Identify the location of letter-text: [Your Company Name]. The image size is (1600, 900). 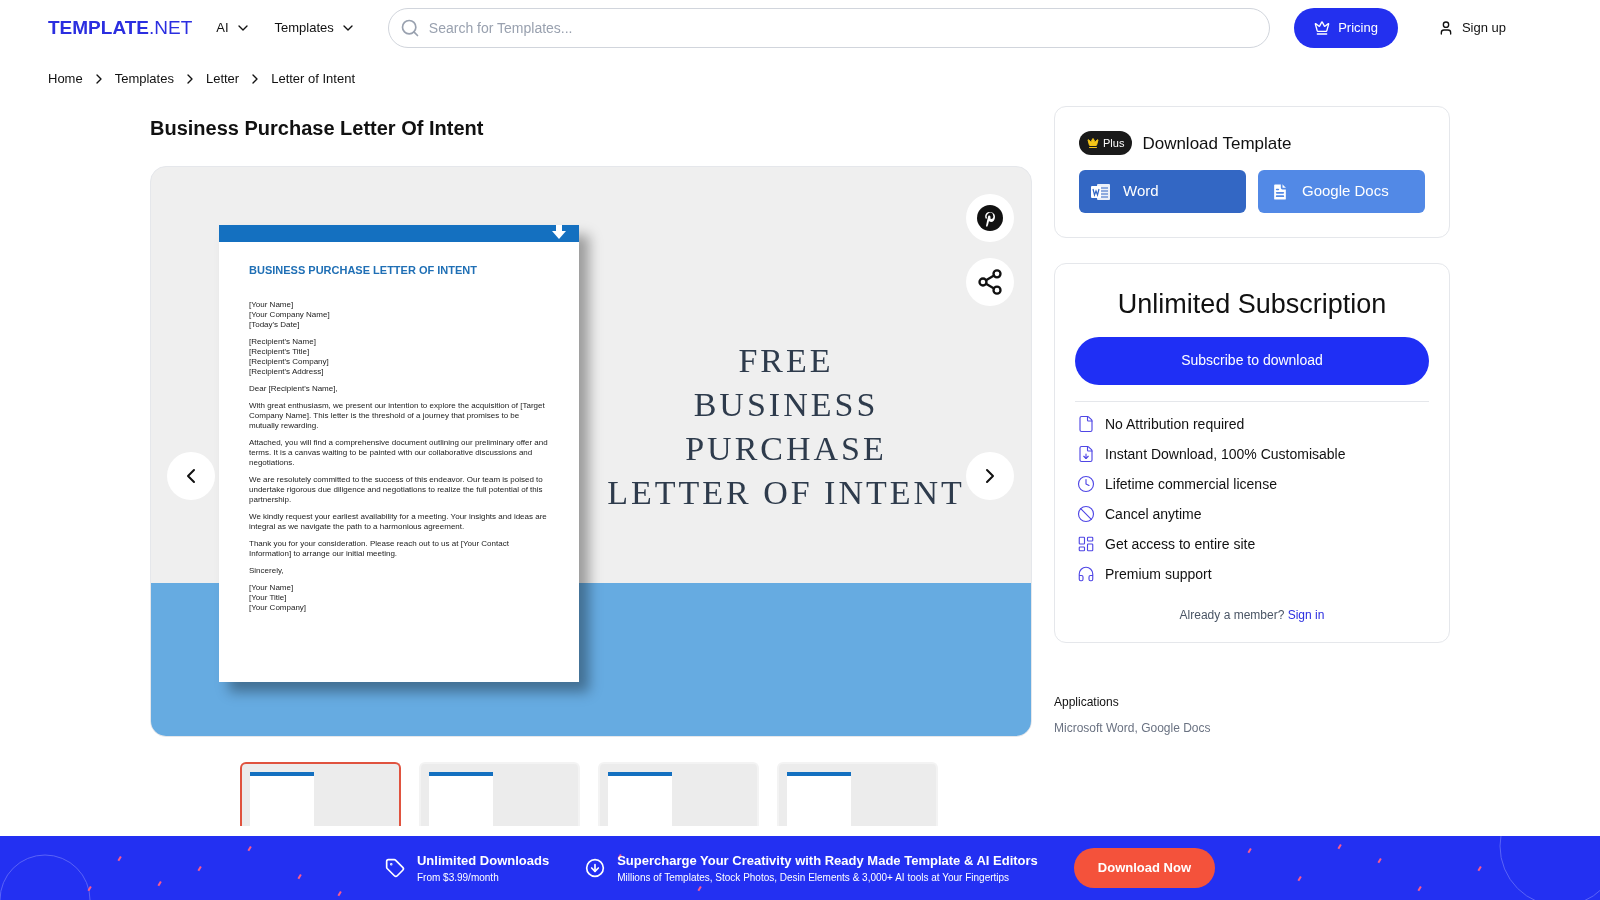
(290, 315).